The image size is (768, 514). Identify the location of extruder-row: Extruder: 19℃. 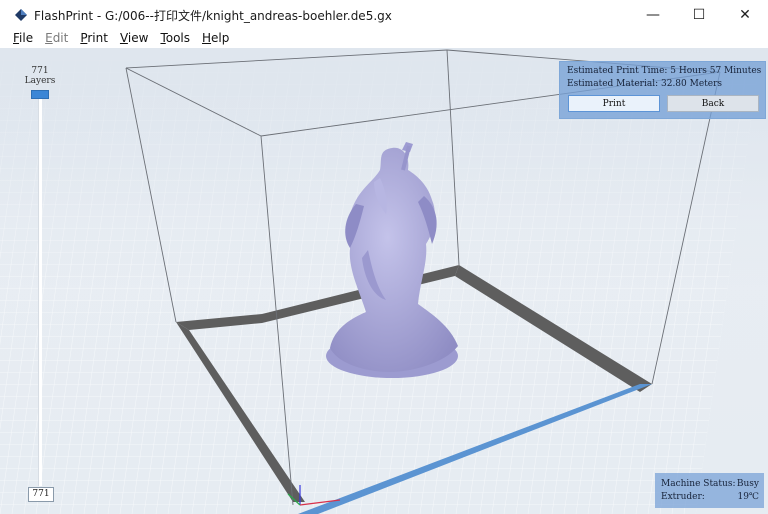
(710, 497).